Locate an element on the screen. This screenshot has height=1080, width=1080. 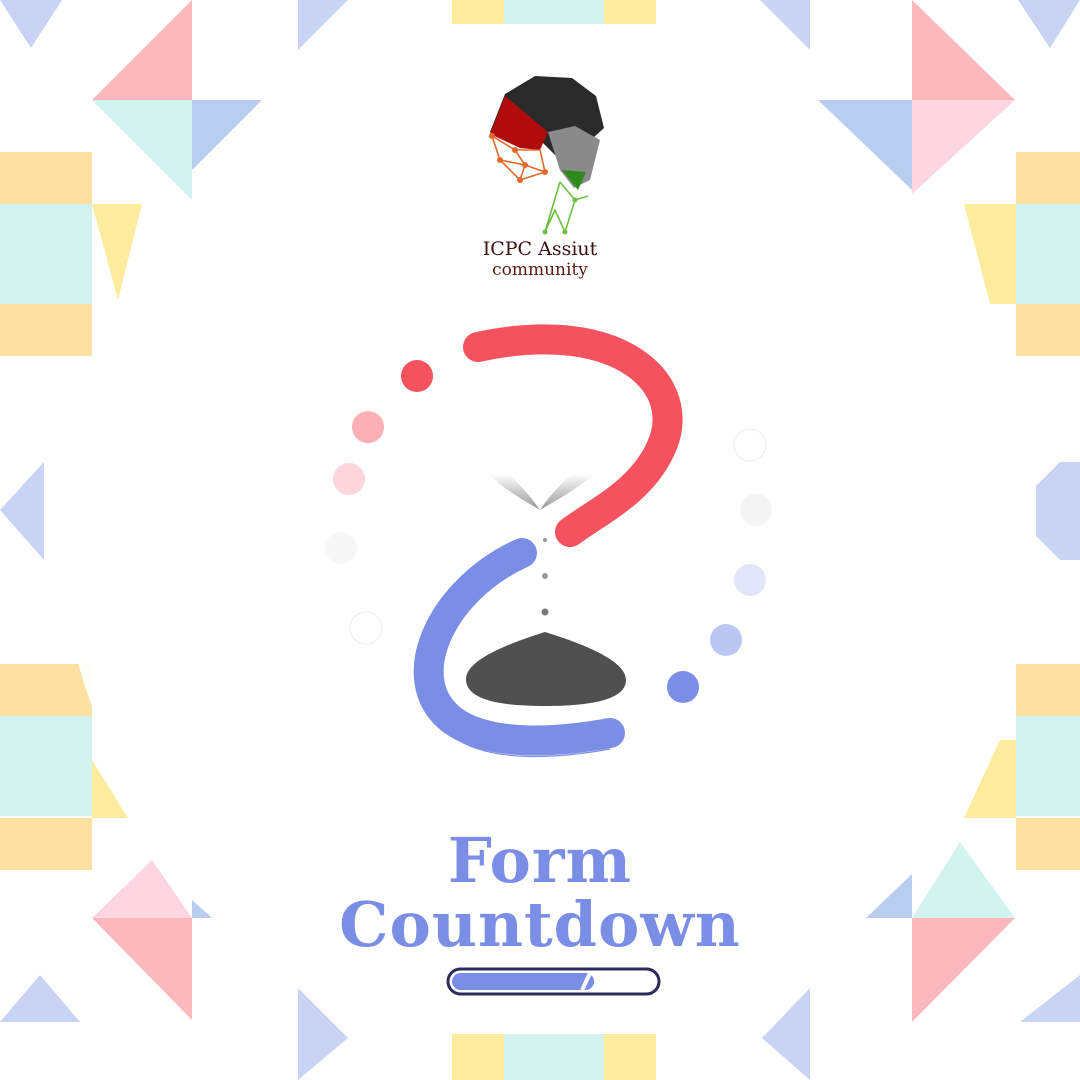
progress-bar is located at coordinates (553, 981).